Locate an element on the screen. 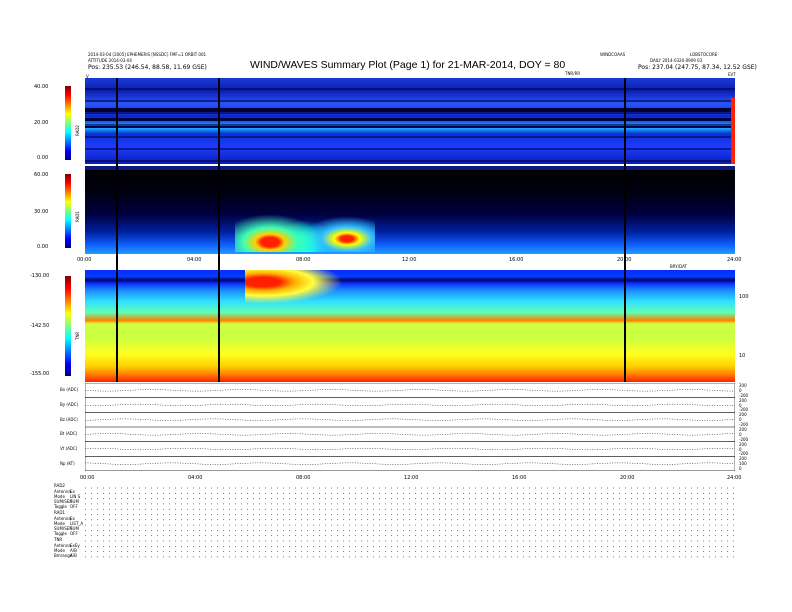 Image resolution: width=792 pixels, height=612 pixels. rad1-cbar-tick-1: 30.00 is located at coordinates (41, 212).